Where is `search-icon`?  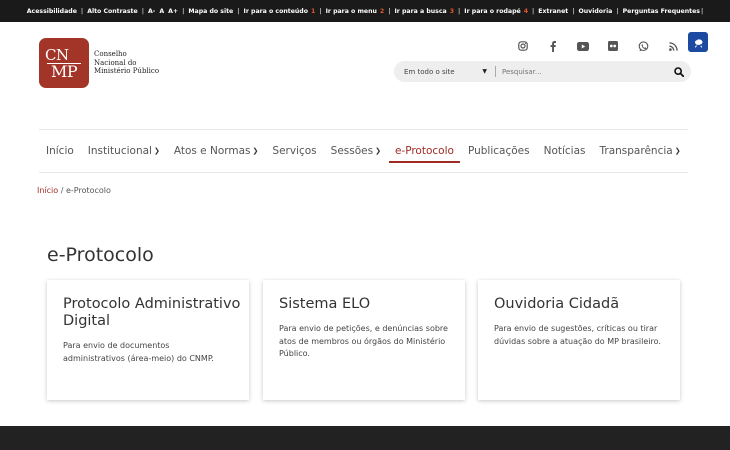 search-icon is located at coordinates (679, 71).